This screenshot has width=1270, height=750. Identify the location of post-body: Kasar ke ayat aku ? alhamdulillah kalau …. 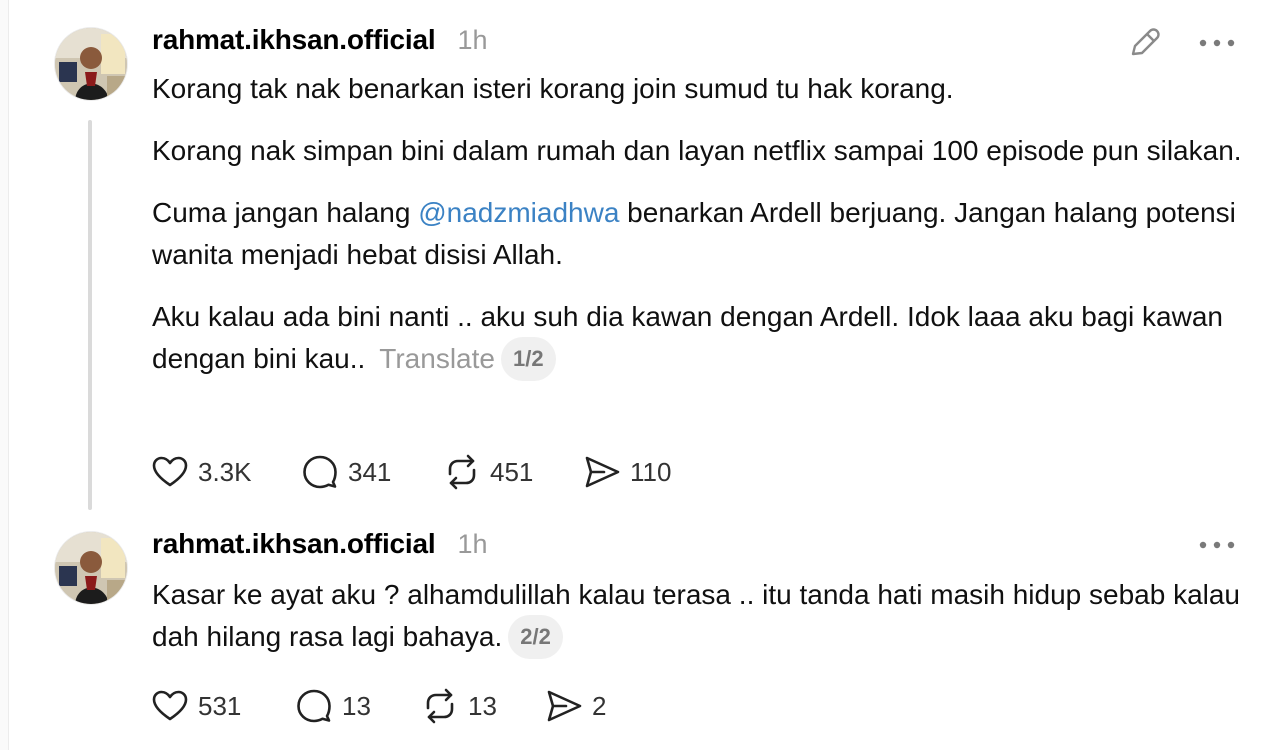
(697, 627).